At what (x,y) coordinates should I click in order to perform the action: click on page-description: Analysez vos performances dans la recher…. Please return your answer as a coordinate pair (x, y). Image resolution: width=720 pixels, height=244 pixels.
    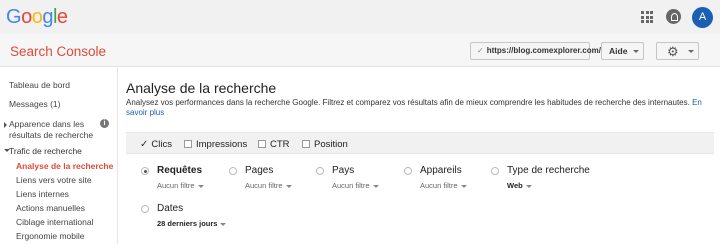
    Looking at the image, I should click on (418, 108).